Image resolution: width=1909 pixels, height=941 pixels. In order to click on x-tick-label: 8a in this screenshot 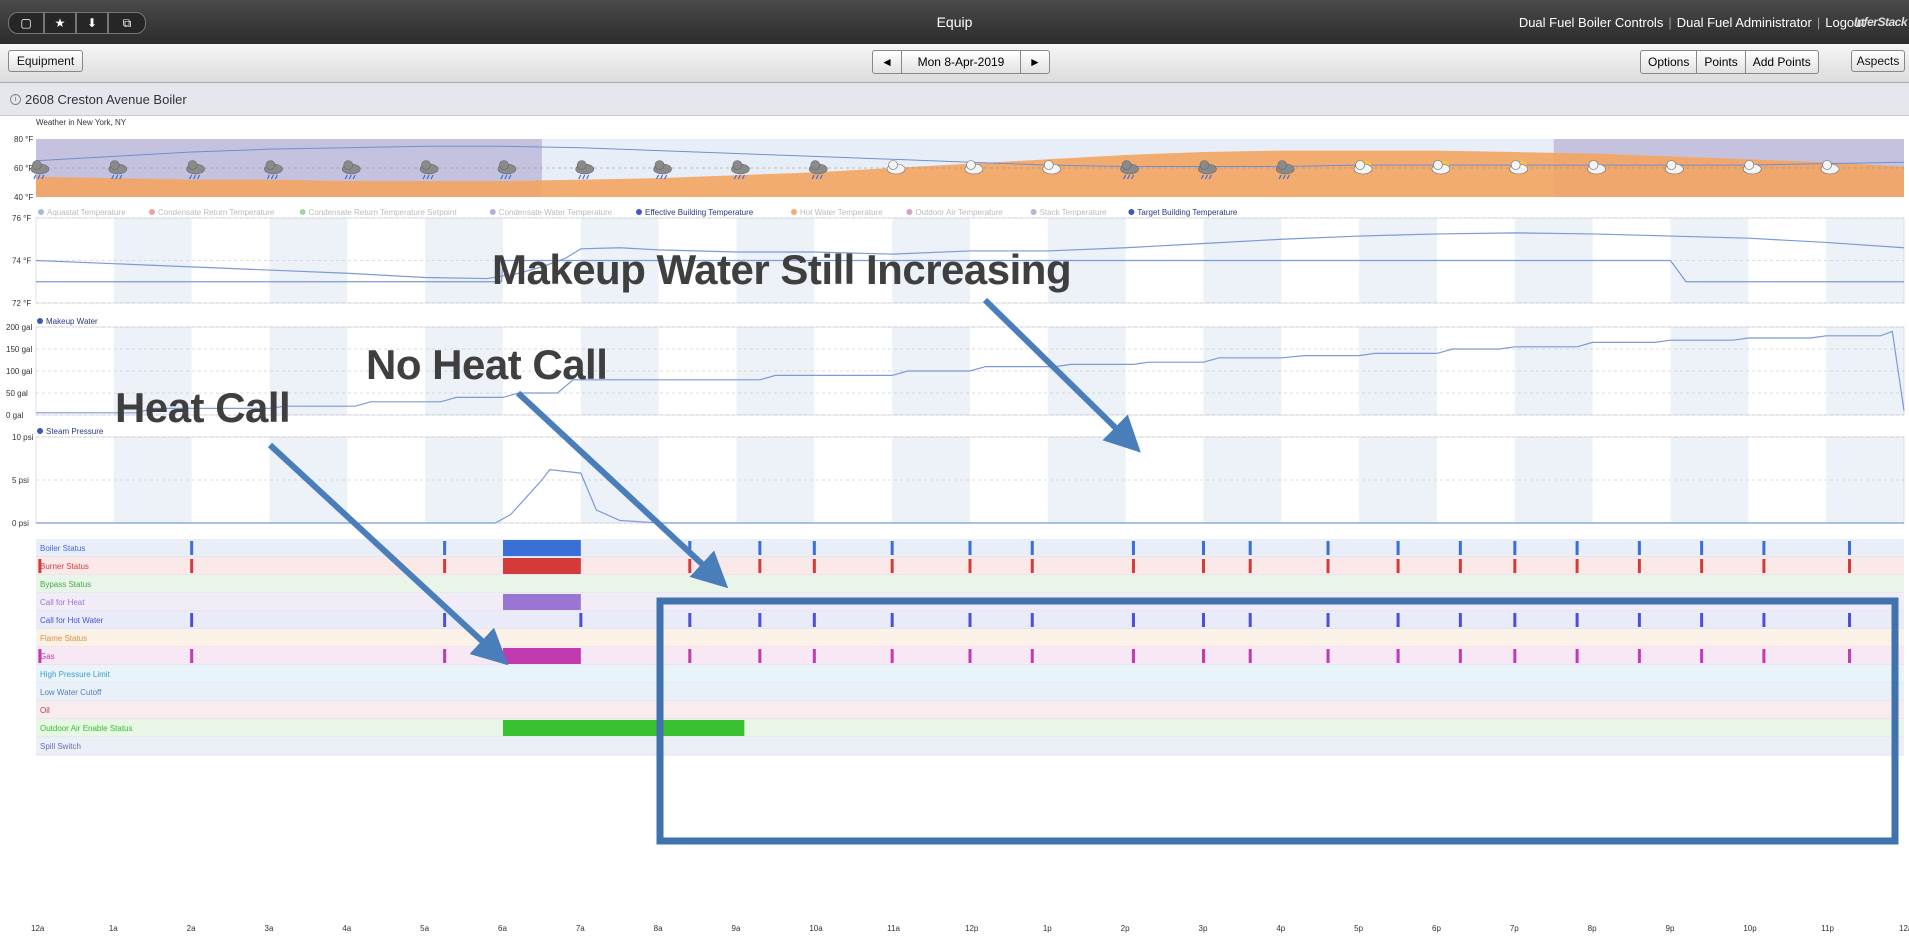, I will do `click(658, 928)`.